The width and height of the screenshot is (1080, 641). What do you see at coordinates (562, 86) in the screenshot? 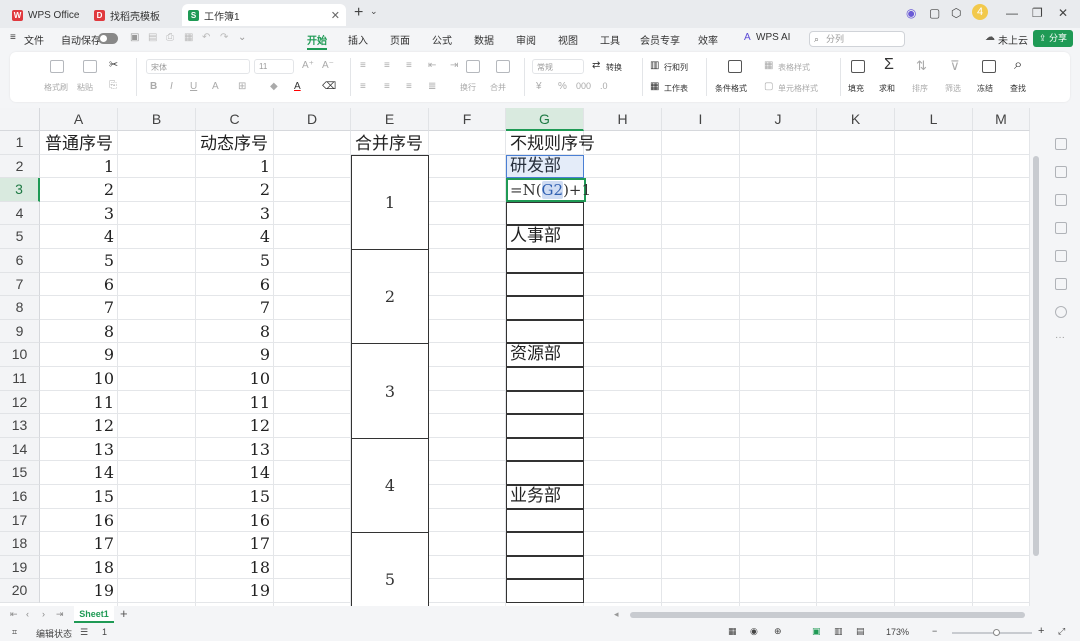
I see `percent-icon: %` at bounding box center [562, 86].